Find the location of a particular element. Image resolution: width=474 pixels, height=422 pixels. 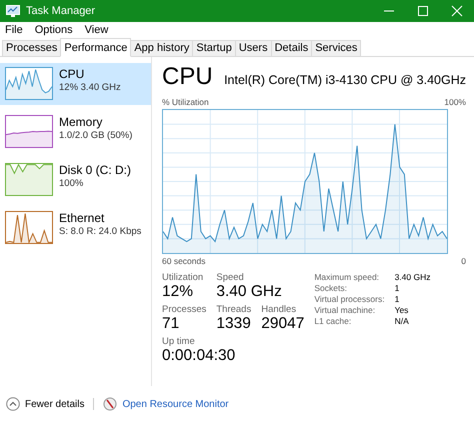

menu-item: View is located at coordinates (96, 30).